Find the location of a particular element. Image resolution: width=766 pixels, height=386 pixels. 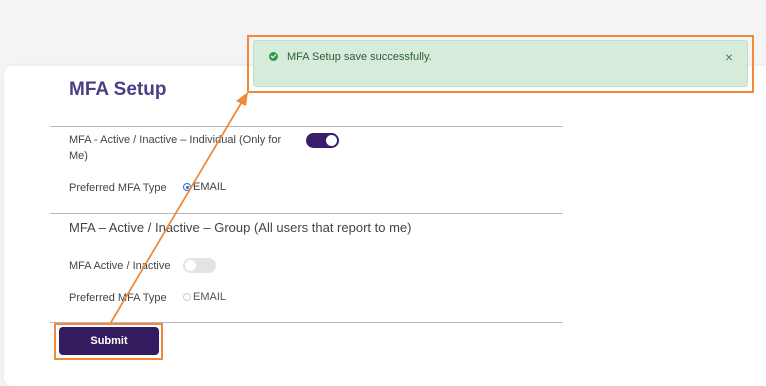

success-toast: MFA Setup save successfully. × is located at coordinates (500, 63).